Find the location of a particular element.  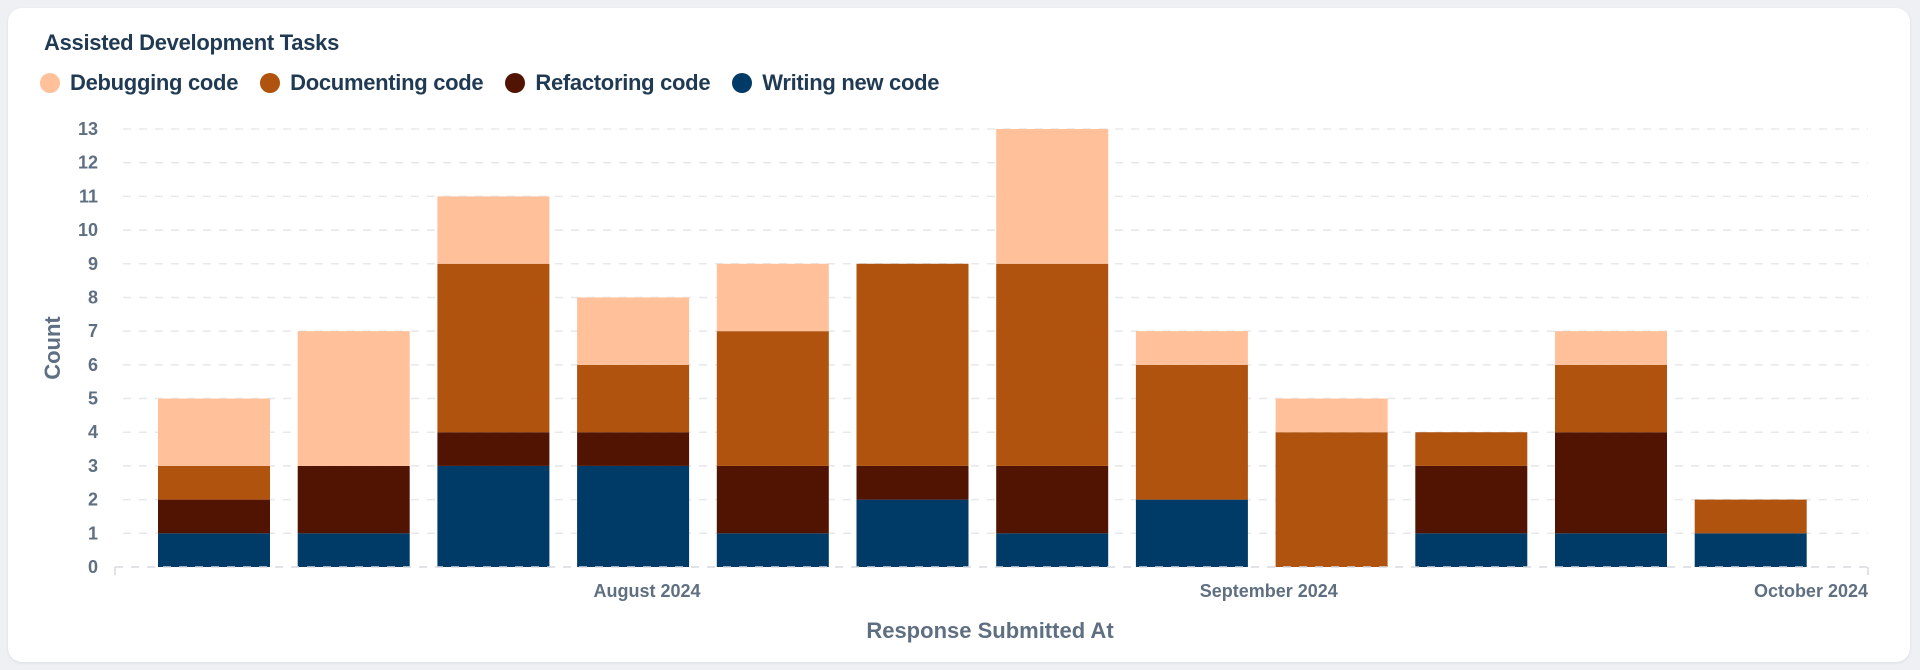

y-tick-label: 3 is located at coordinates (93, 466).